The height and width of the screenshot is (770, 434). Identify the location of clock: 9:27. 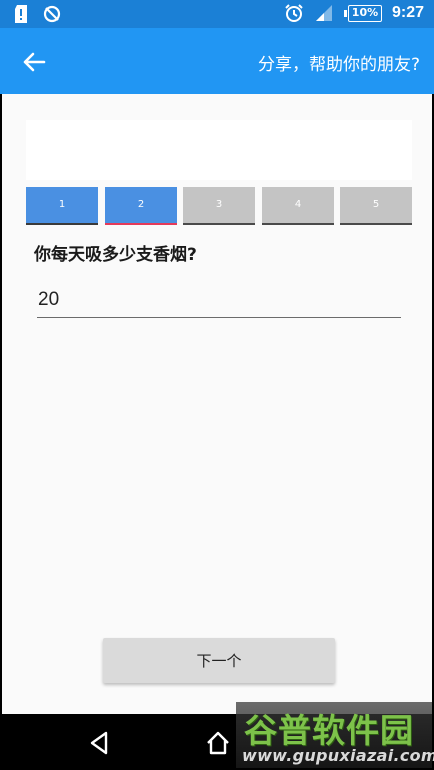
(407, 12).